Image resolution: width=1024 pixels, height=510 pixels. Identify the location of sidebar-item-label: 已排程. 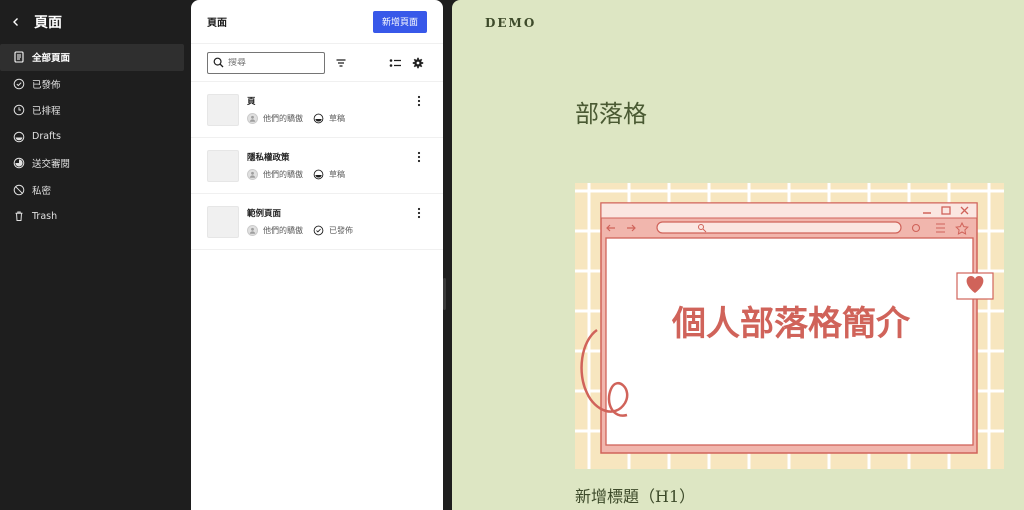
(46, 112).